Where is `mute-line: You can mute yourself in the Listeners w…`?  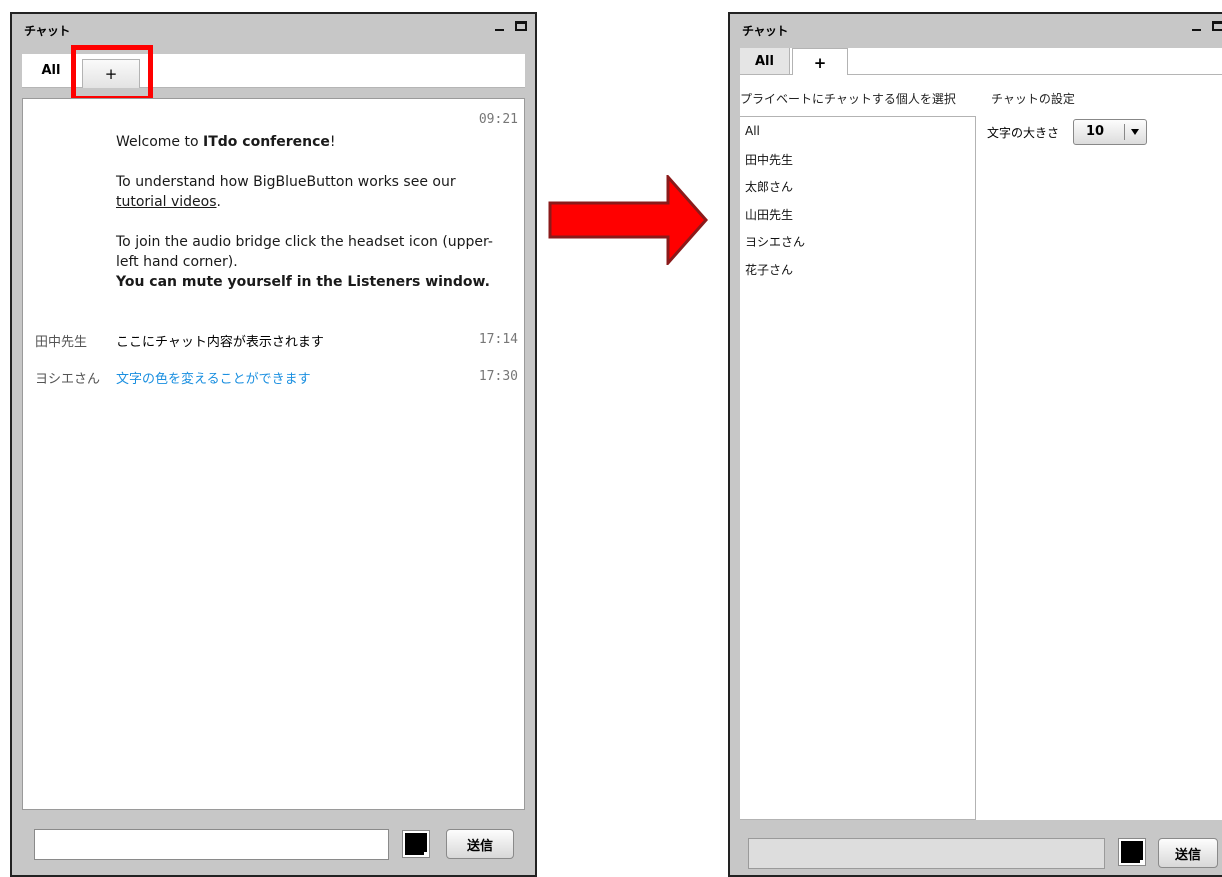 mute-line: You can mute yourself in the Listeners w… is located at coordinates (303, 282).